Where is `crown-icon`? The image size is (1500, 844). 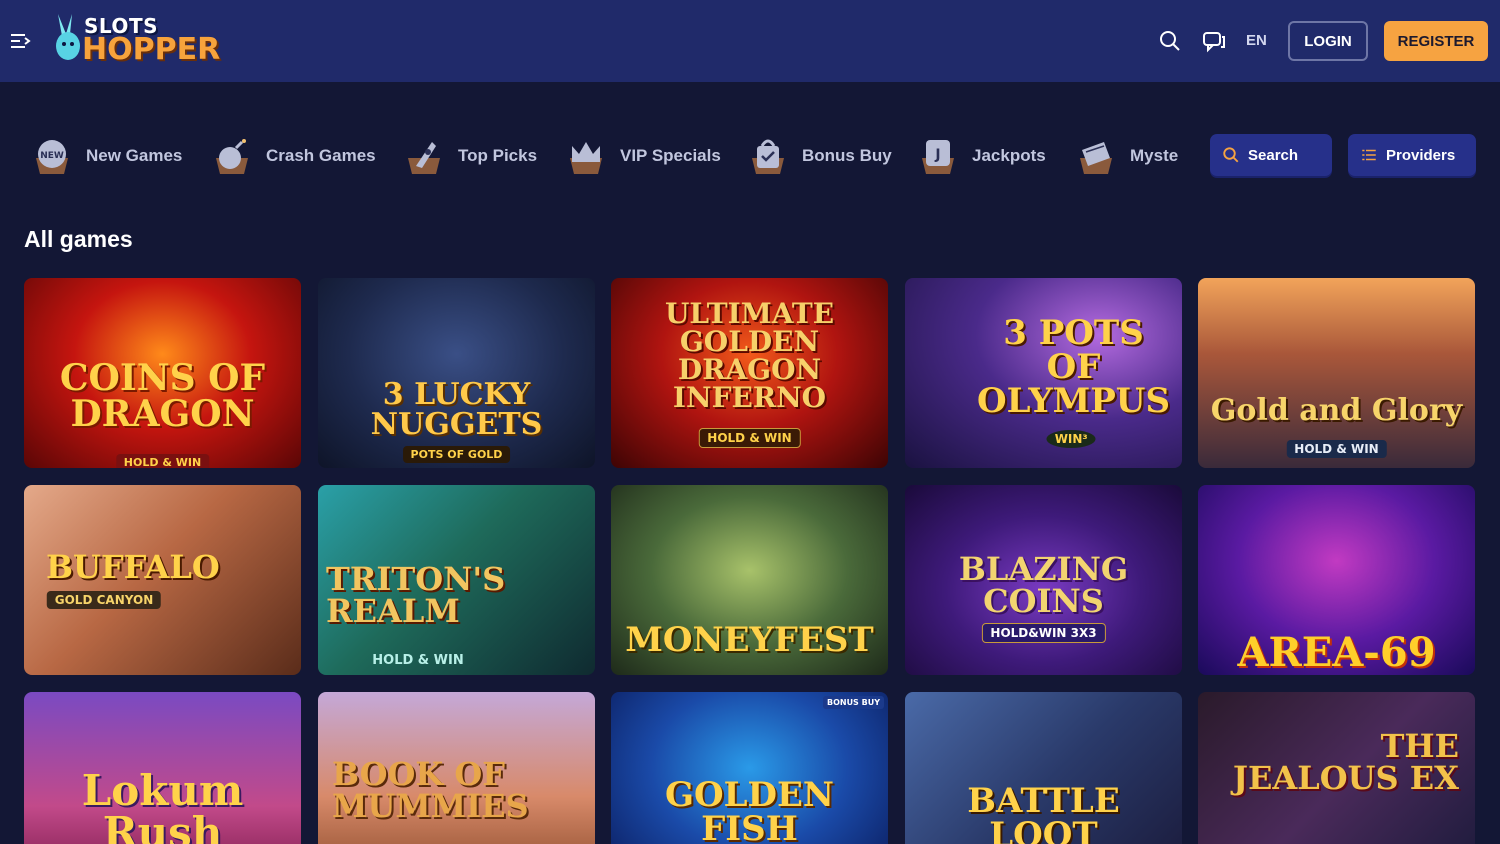 crown-icon is located at coordinates (586, 158).